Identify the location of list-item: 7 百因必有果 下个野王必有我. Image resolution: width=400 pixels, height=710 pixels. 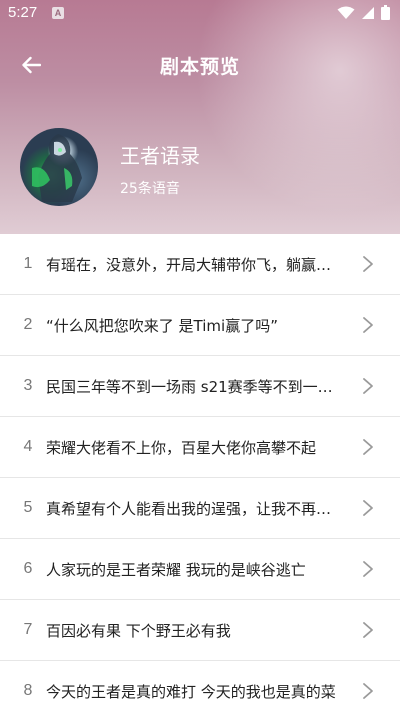
(200, 630).